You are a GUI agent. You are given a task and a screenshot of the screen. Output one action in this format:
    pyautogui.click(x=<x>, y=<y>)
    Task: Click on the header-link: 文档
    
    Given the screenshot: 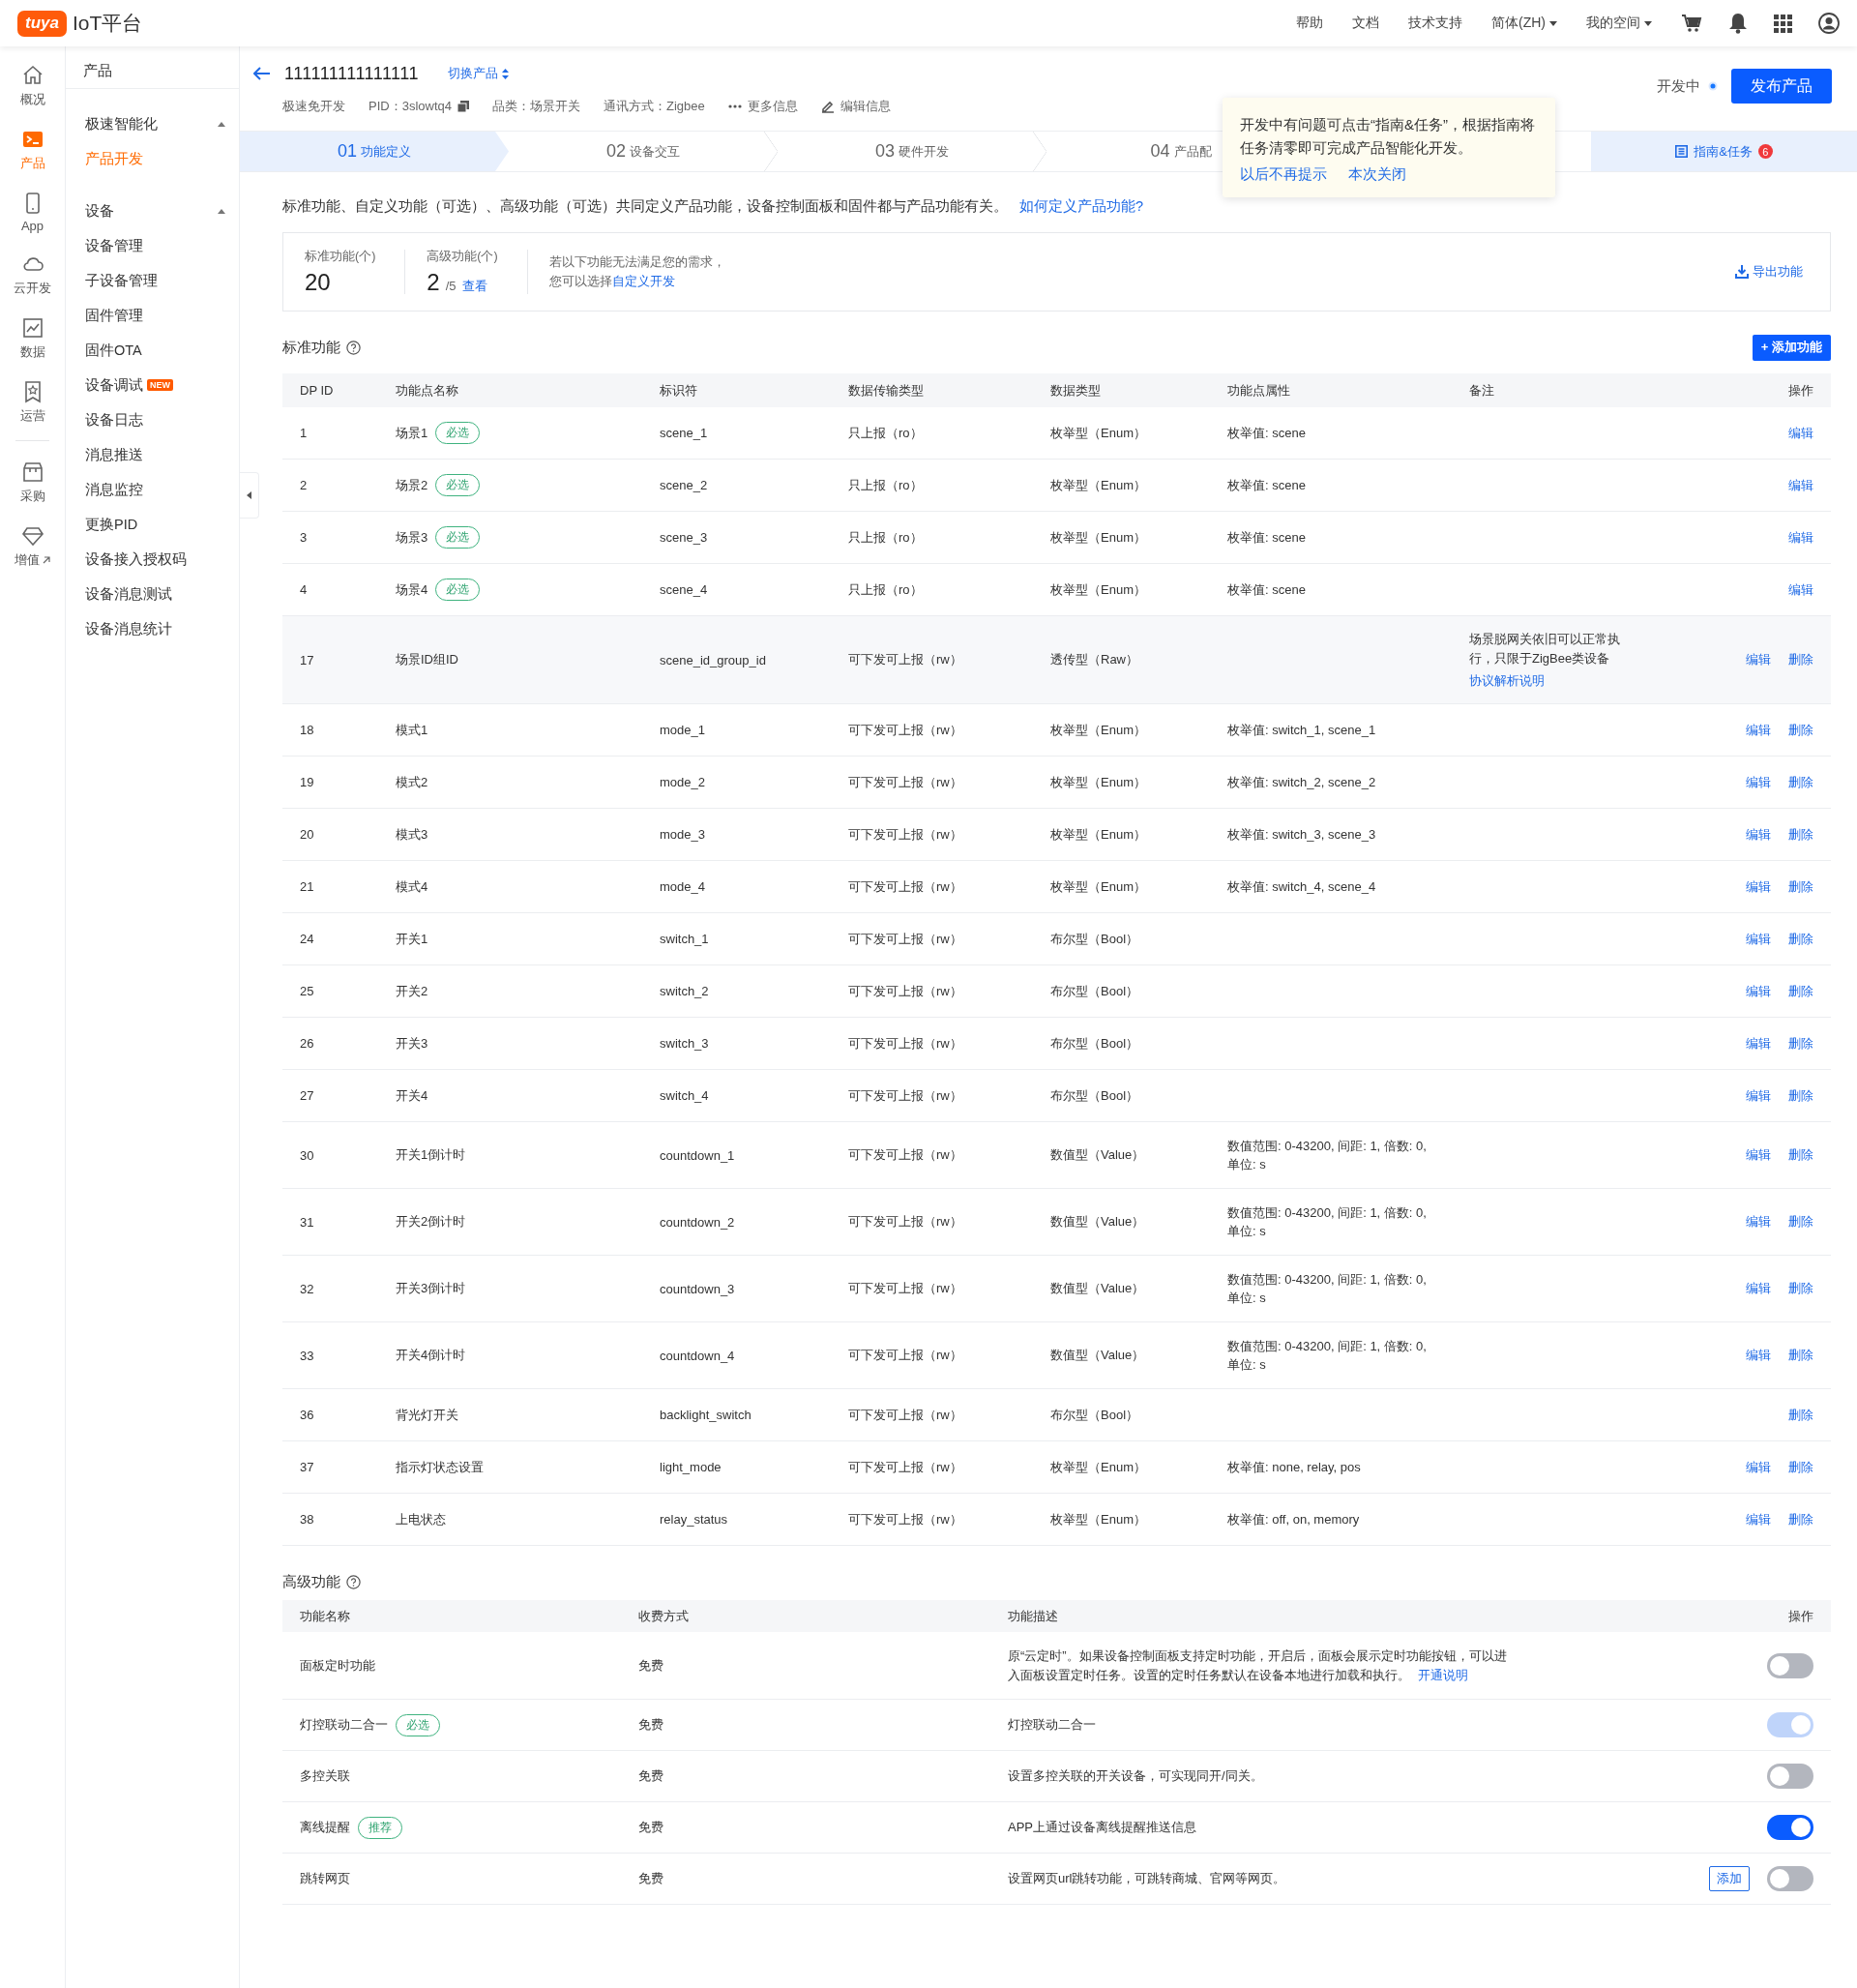 What is the action you would take?
    pyautogui.click(x=1365, y=23)
    